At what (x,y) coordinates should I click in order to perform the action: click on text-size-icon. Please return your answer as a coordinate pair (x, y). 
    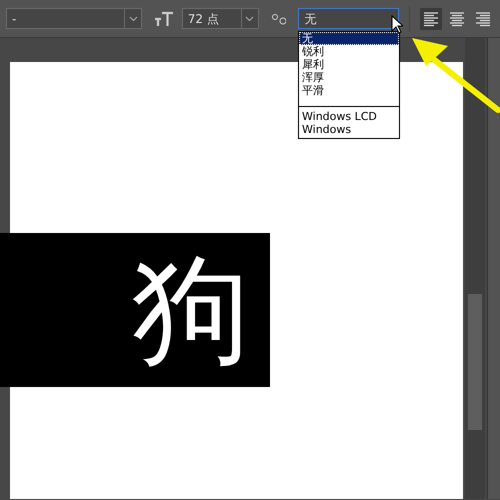
    Looking at the image, I should click on (164, 18).